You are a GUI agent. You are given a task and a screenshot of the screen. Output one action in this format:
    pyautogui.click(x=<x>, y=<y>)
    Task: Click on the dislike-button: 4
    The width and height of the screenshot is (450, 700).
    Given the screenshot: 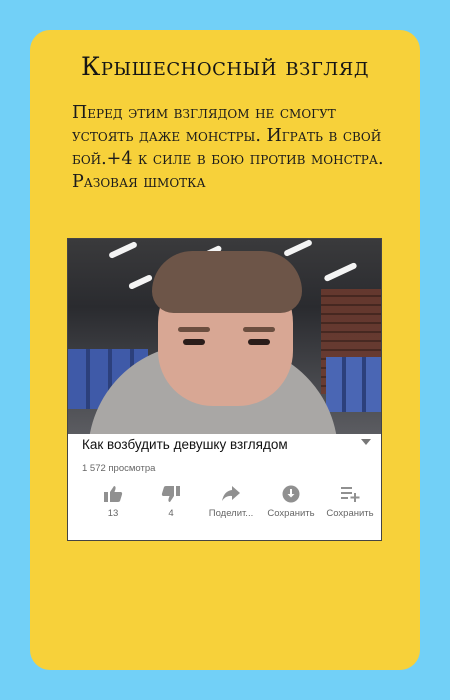 What is the action you would take?
    pyautogui.click(x=171, y=502)
    